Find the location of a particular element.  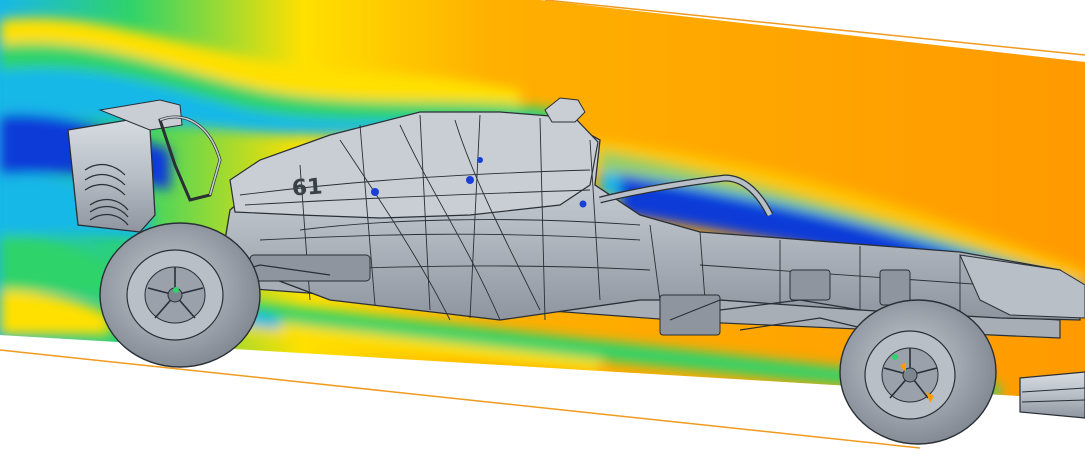

front-wing-icon is located at coordinates (1052, 395).